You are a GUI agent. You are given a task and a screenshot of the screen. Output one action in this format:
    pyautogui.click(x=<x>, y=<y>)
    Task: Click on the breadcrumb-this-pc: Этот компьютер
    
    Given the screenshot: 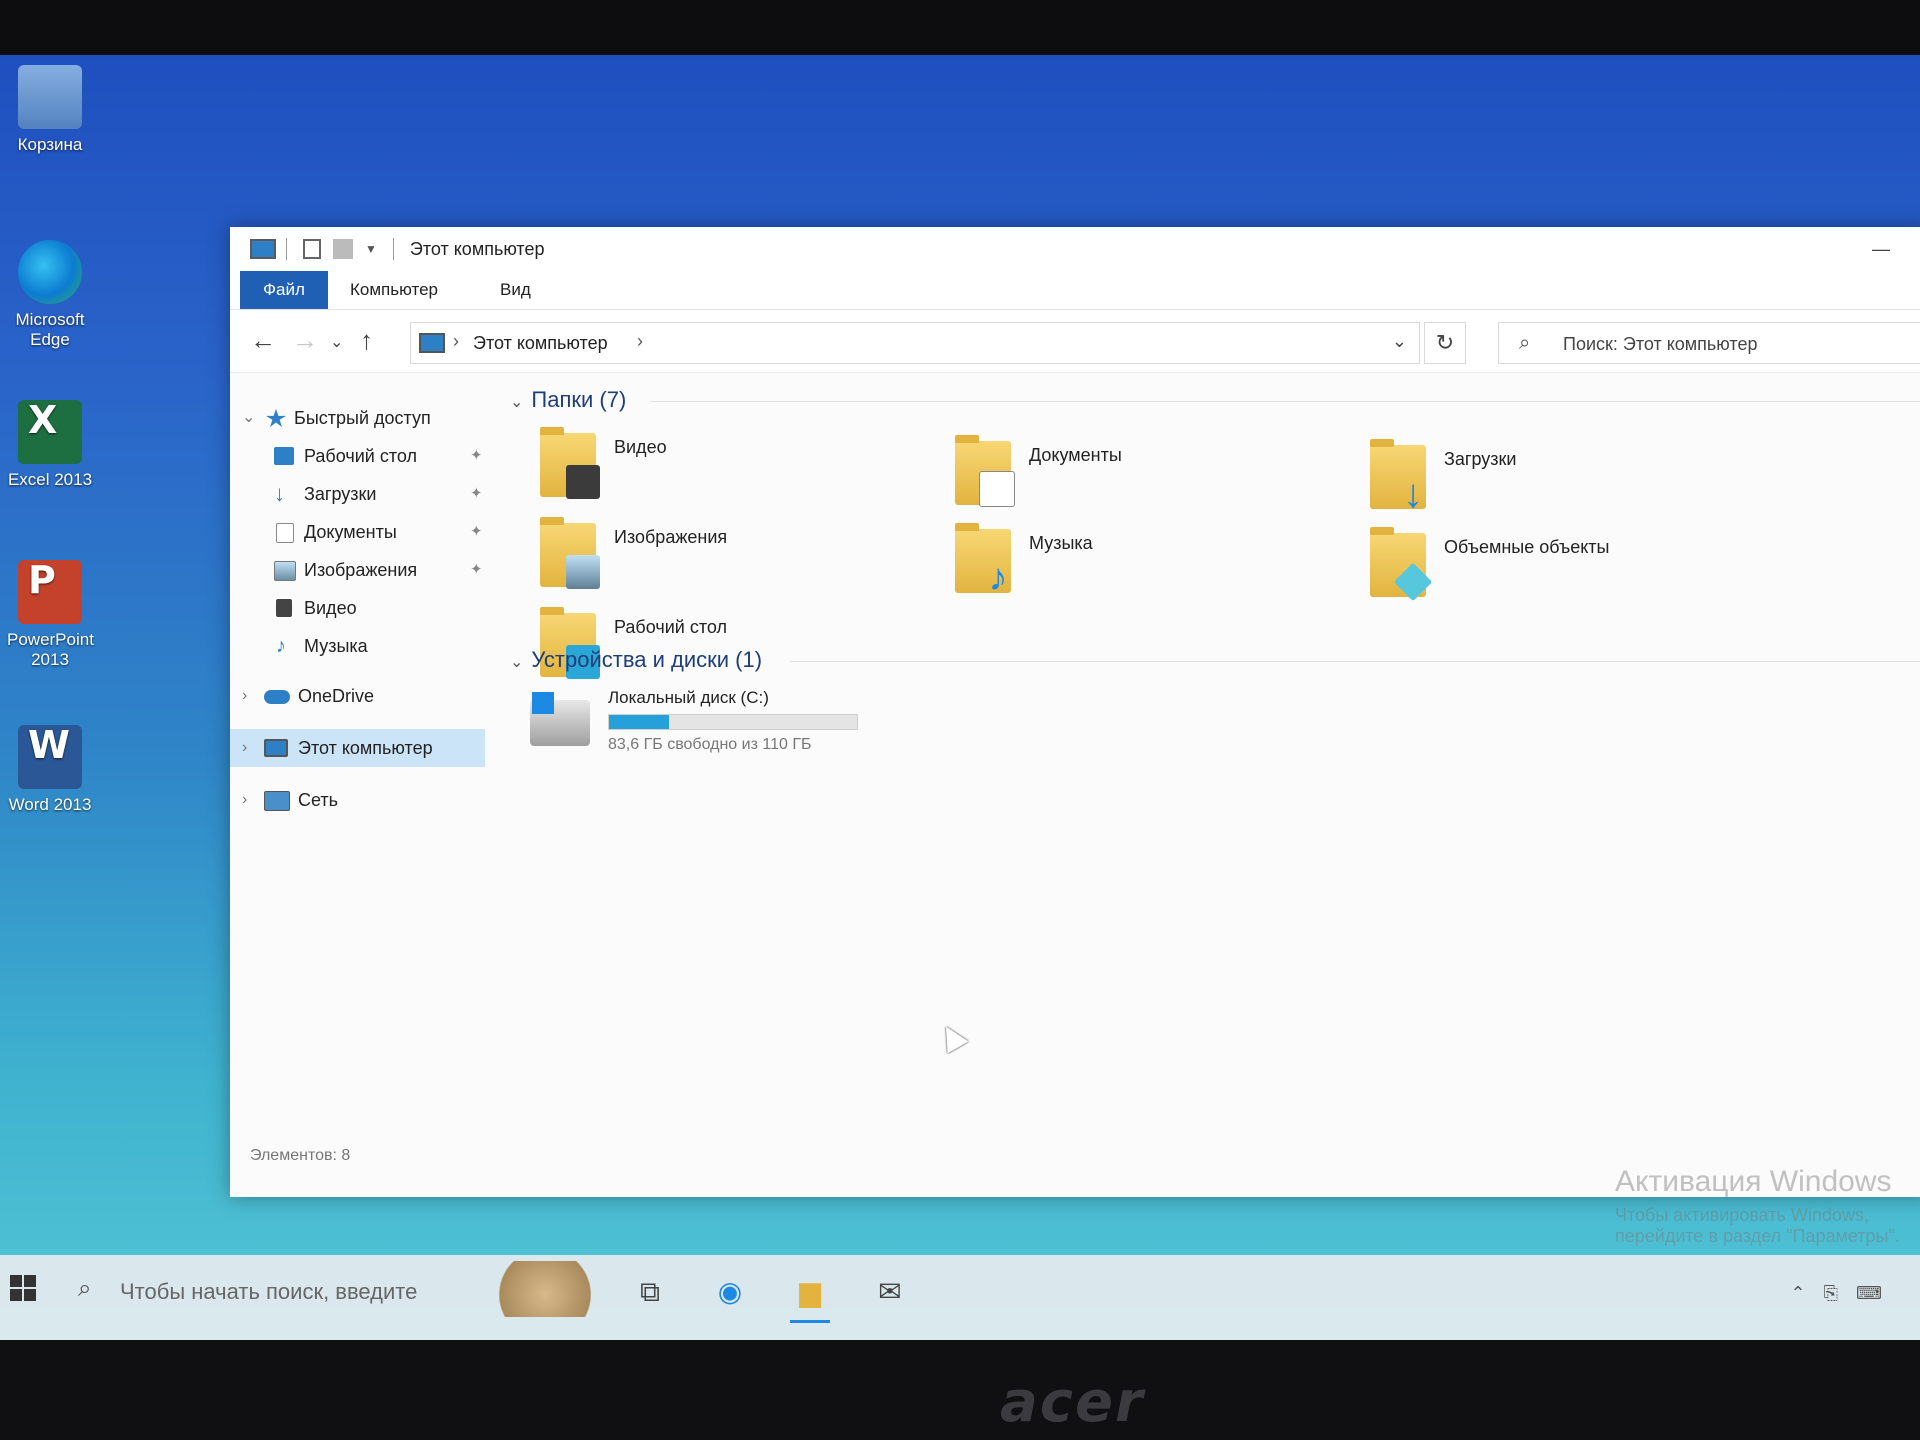 What is the action you would take?
    pyautogui.click(x=540, y=343)
    